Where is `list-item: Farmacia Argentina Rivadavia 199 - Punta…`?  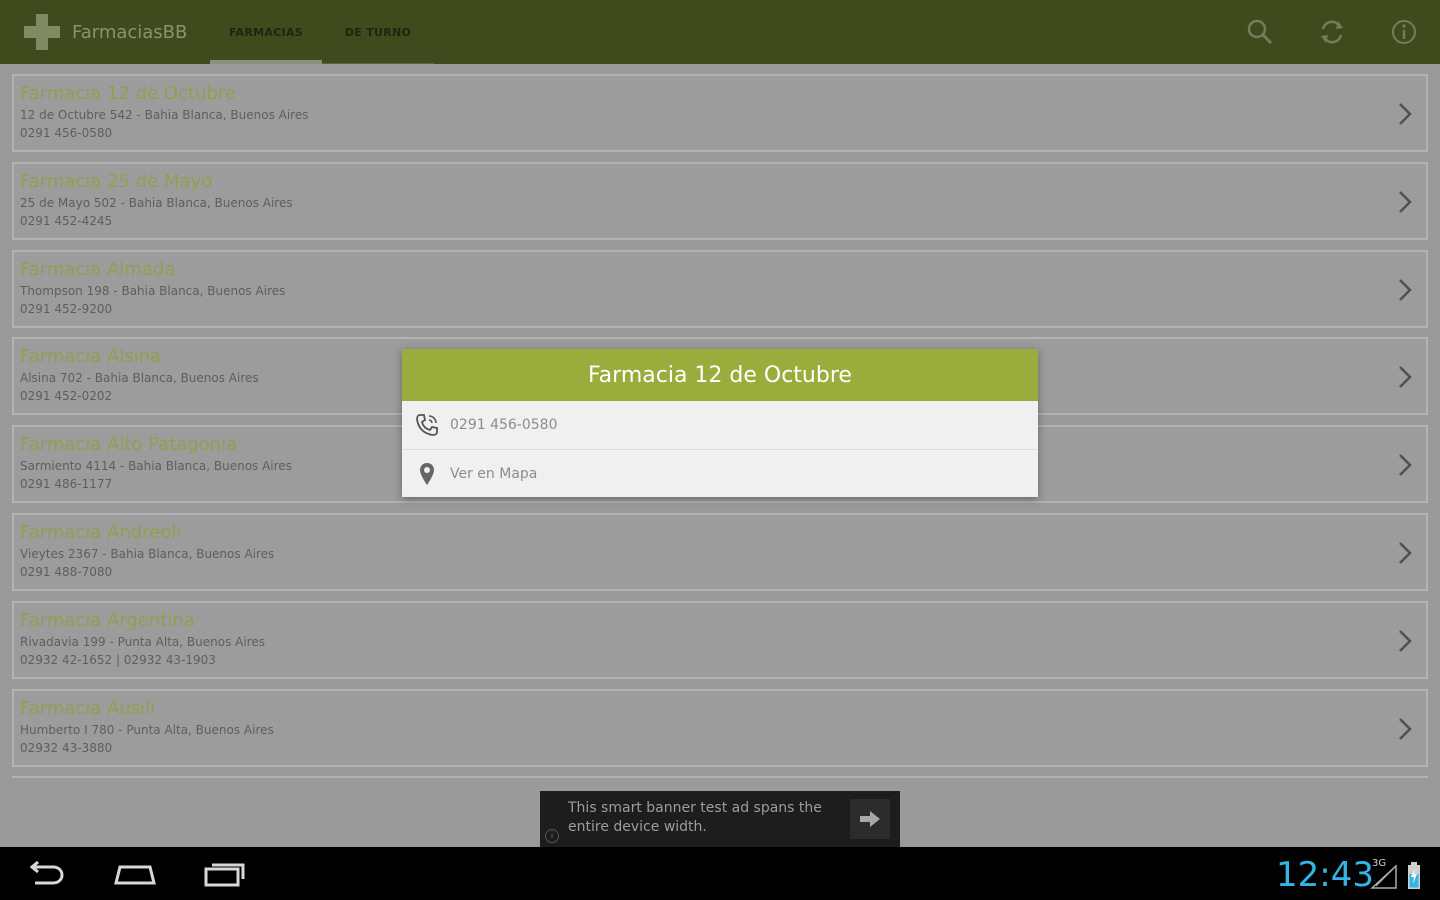 list-item: Farmacia Argentina Rivadavia 199 - Punta… is located at coordinates (720, 639).